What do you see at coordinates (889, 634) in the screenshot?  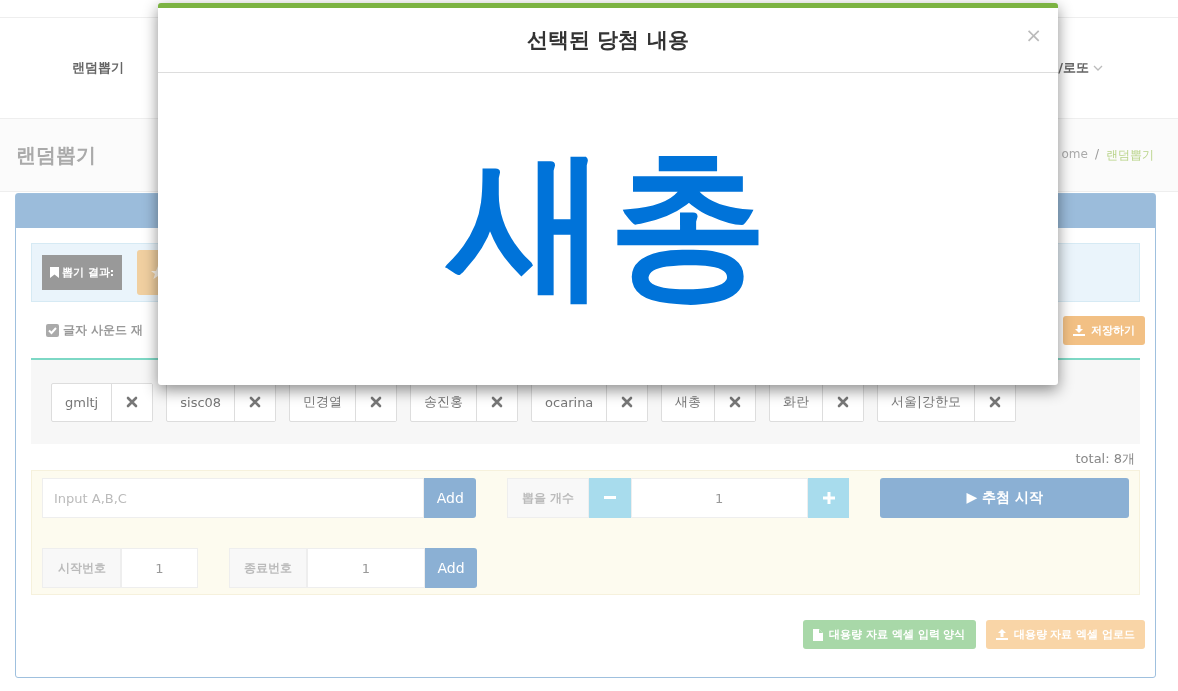 I see `excel-template-button: 대용량 자료 엑셀 입력 양식` at bounding box center [889, 634].